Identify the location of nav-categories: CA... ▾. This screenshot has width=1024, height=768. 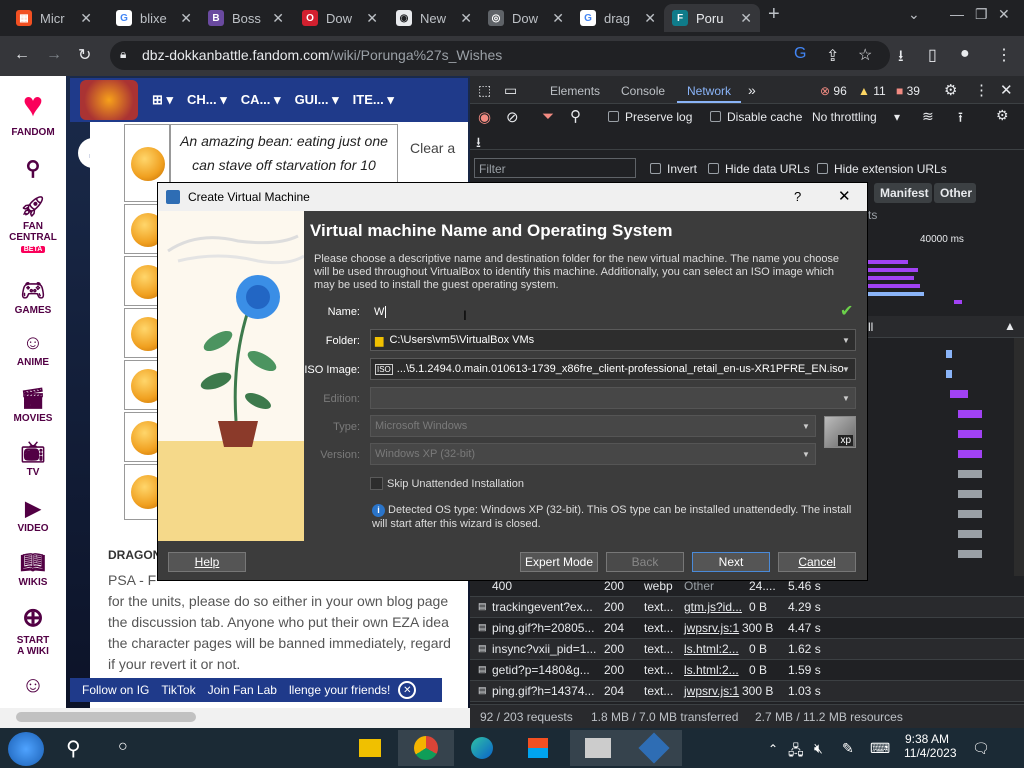
(261, 100).